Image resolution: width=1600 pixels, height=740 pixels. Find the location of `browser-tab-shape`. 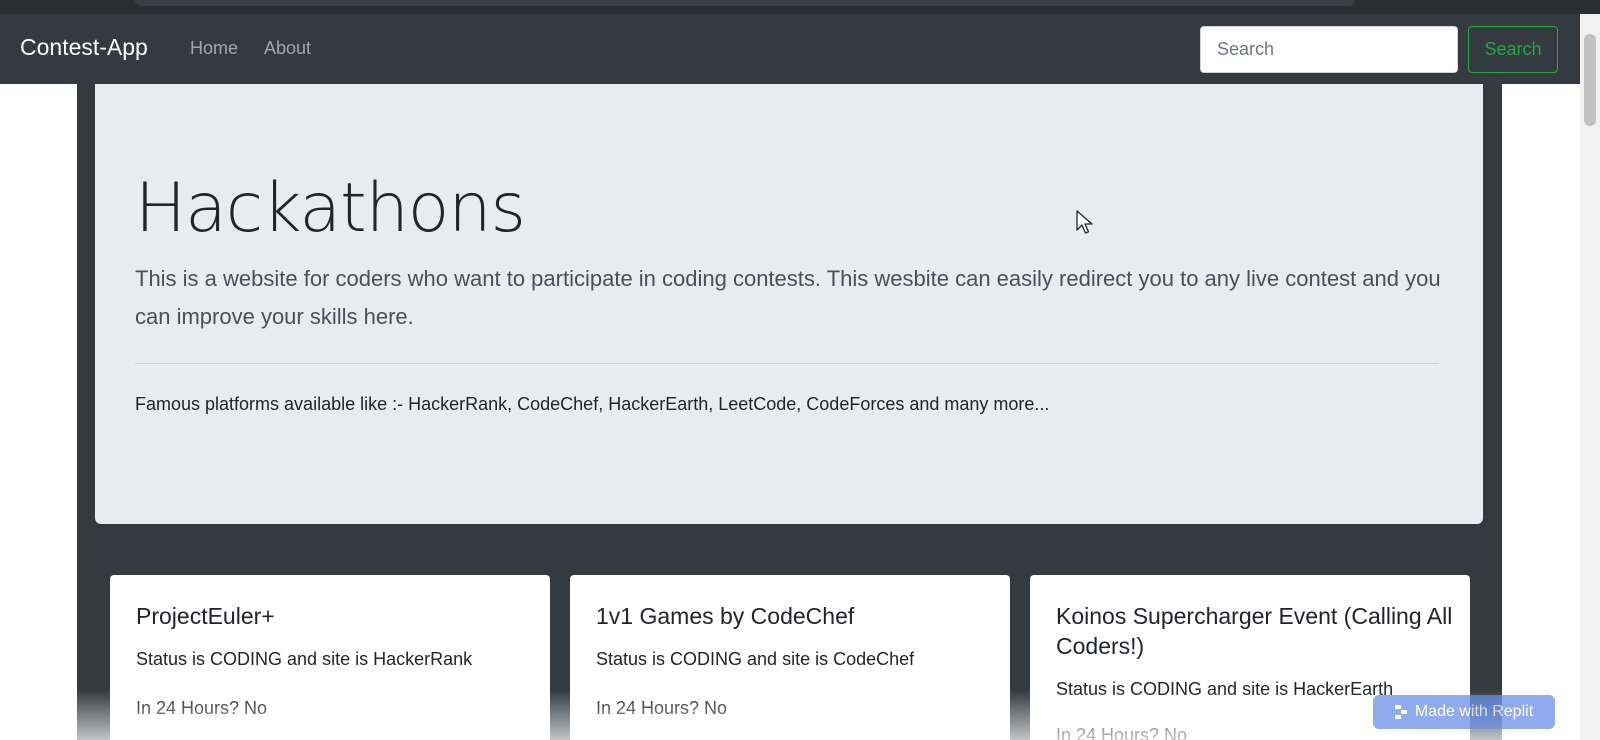

browser-tab-shape is located at coordinates (745, 3).